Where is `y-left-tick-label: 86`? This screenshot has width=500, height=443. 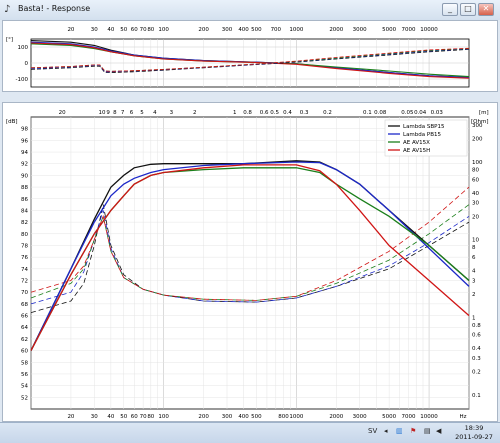
y-left-tick-label: 86 is located at coordinates (24, 200).